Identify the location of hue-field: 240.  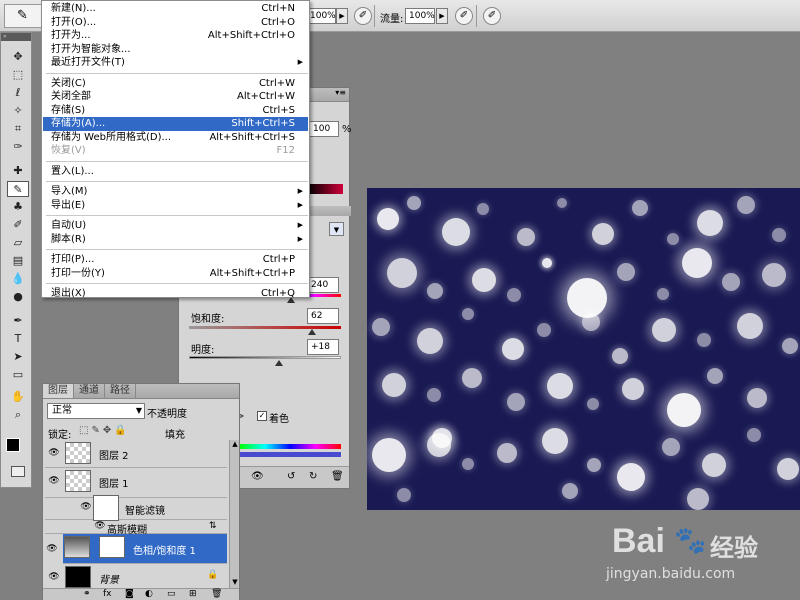
(323, 285).